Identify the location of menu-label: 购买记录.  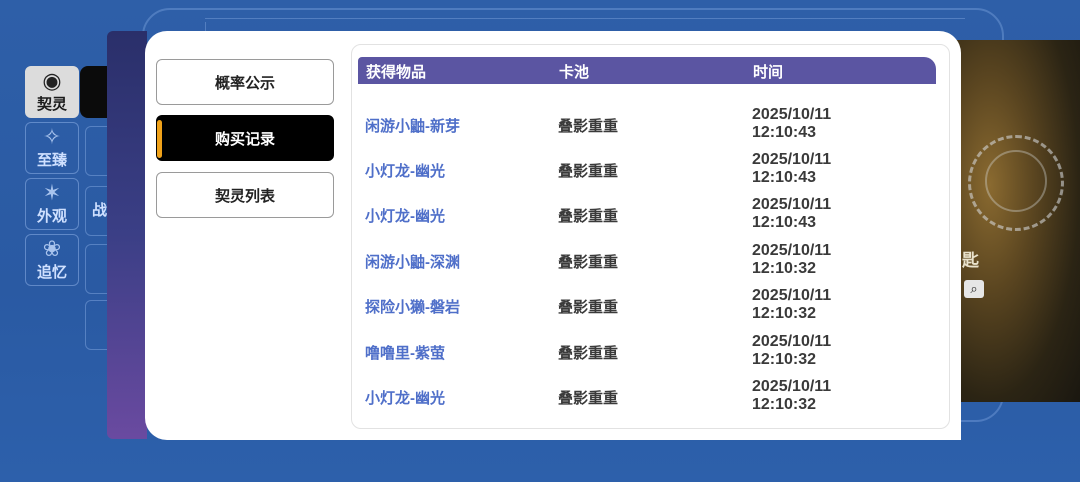
(244, 139).